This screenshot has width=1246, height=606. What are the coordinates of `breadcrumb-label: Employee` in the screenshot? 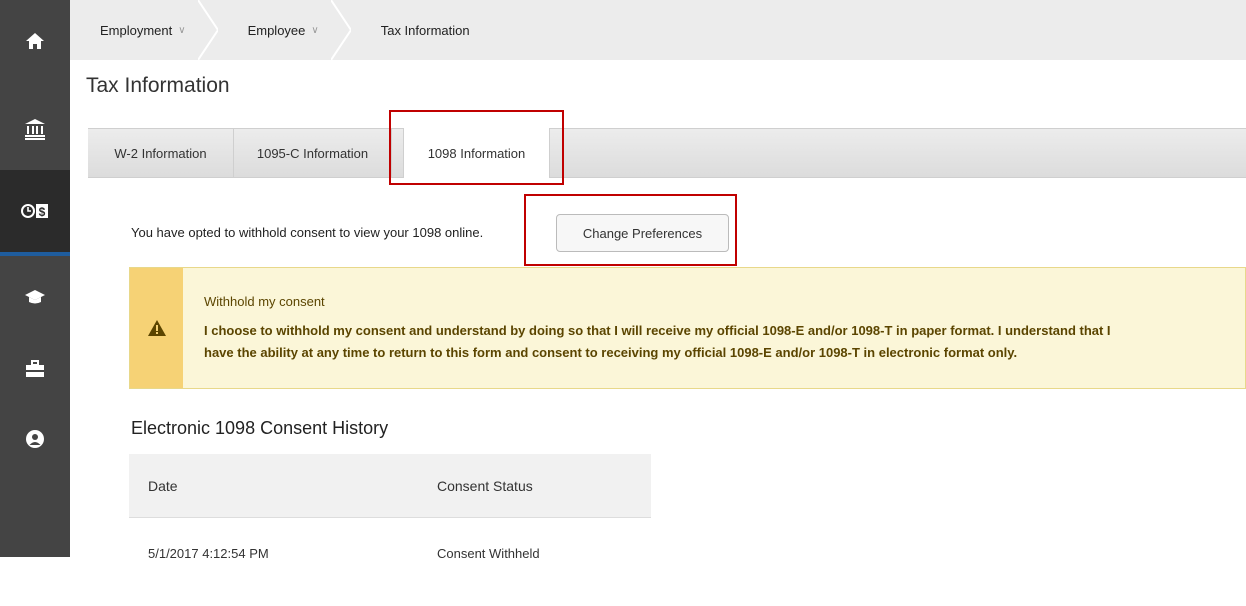 It's located at (277, 30).